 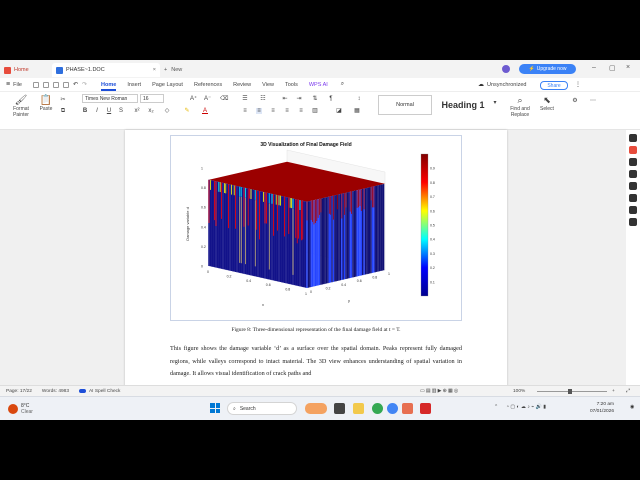 What do you see at coordinates (75, 84) in the screenshot?
I see `undo-icon: ↶` at bounding box center [75, 84].